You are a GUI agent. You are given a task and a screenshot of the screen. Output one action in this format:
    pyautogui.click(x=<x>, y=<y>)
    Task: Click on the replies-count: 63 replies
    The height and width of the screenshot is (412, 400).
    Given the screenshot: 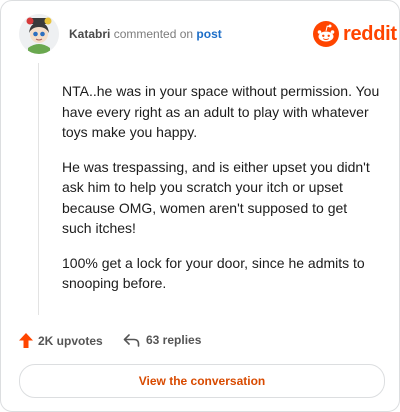 What is the action you would take?
    pyautogui.click(x=174, y=340)
    